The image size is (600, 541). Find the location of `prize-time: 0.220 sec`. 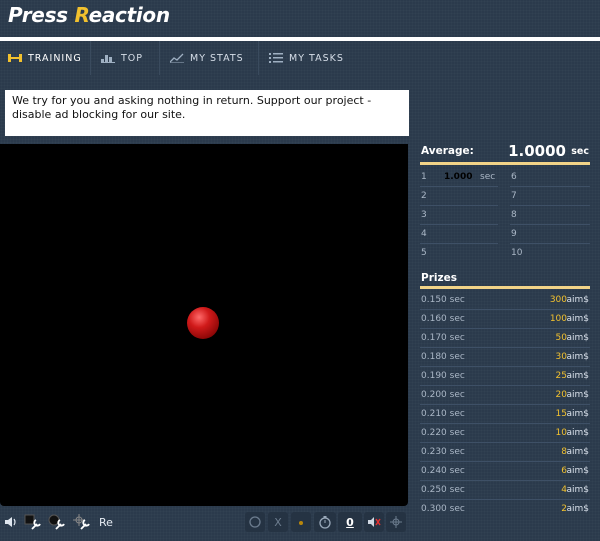

prize-time: 0.220 sec is located at coordinates (443, 433).